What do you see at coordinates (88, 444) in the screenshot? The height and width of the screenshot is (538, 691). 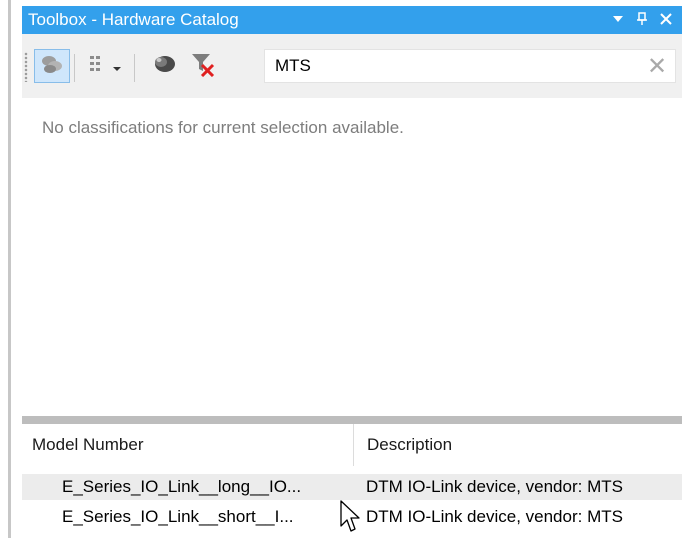 I see `column-header-label: Model Number` at bounding box center [88, 444].